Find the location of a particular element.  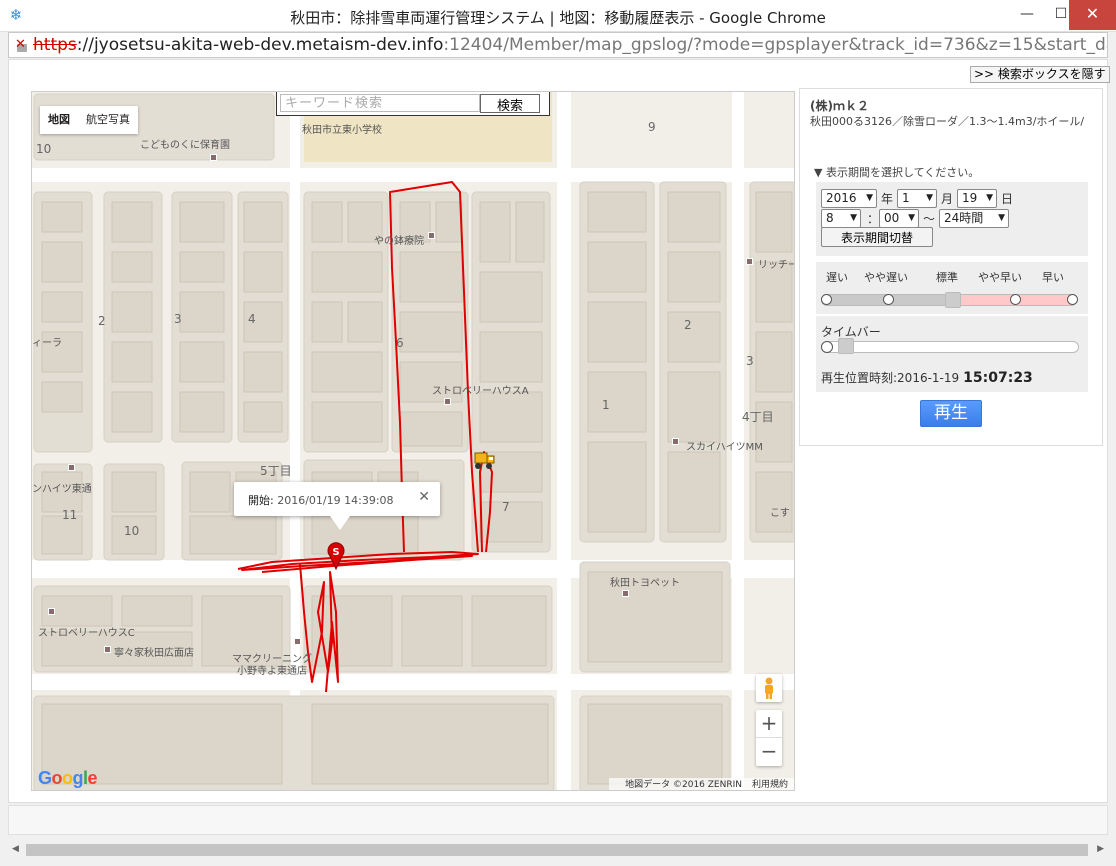

zoom-out-button: − is located at coordinates (769, 752).